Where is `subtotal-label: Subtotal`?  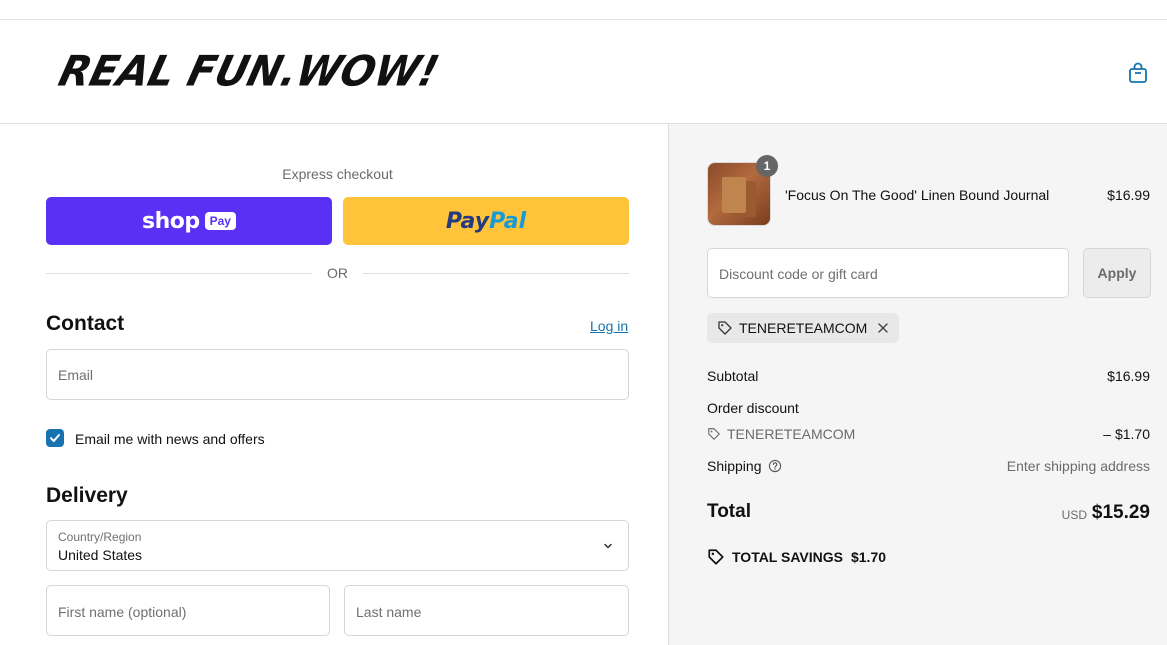 subtotal-label: Subtotal is located at coordinates (733, 376).